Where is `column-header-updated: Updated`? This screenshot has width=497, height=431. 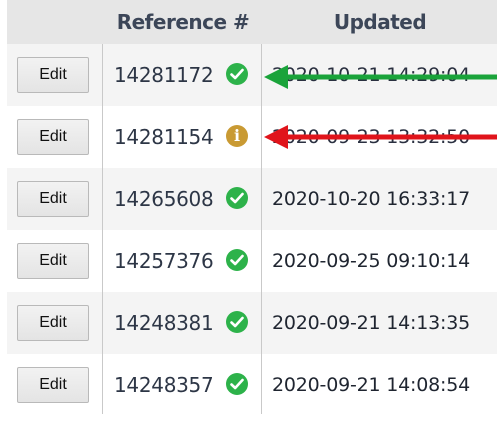
column-header-updated: Updated is located at coordinates (380, 22).